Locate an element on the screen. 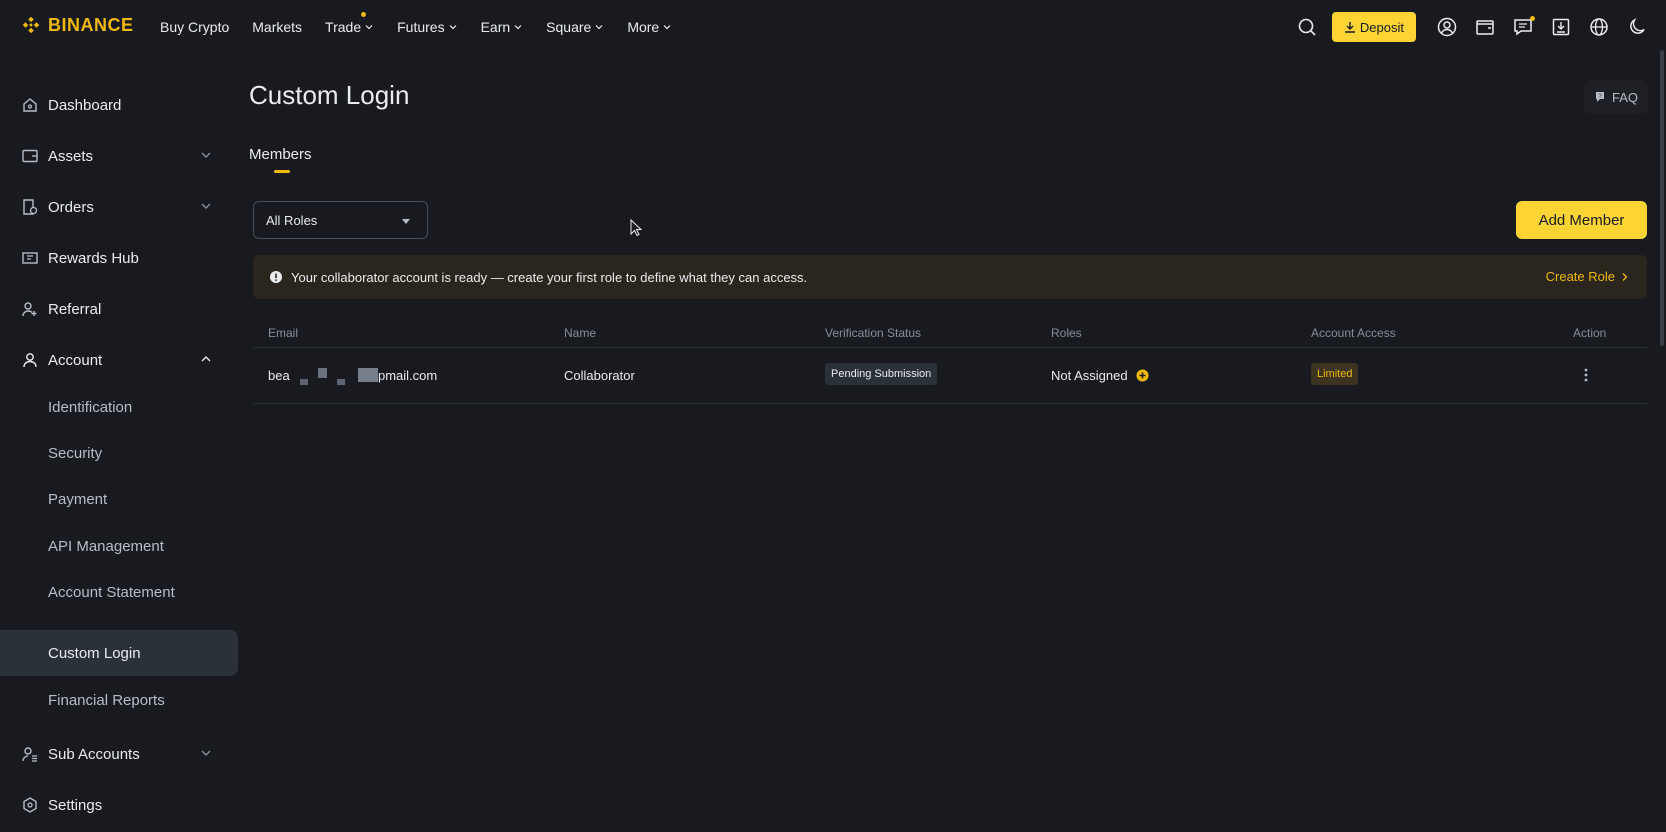  download-app-icon is located at coordinates (1561, 27).